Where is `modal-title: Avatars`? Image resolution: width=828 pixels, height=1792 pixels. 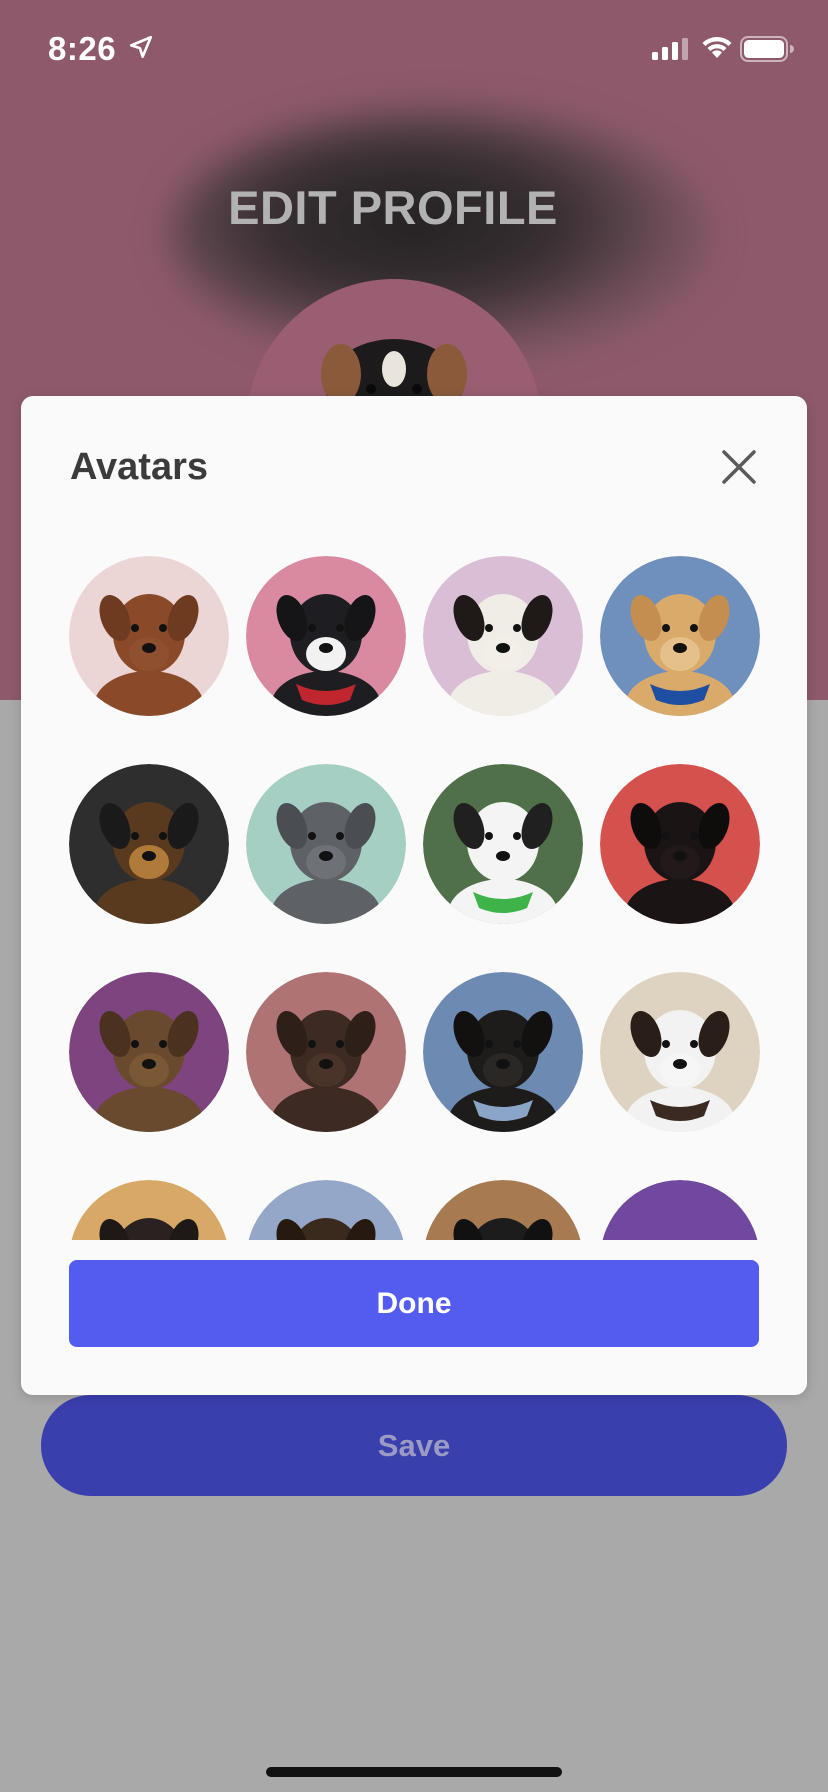 modal-title: Avatars is located at coordinates (139, 467).